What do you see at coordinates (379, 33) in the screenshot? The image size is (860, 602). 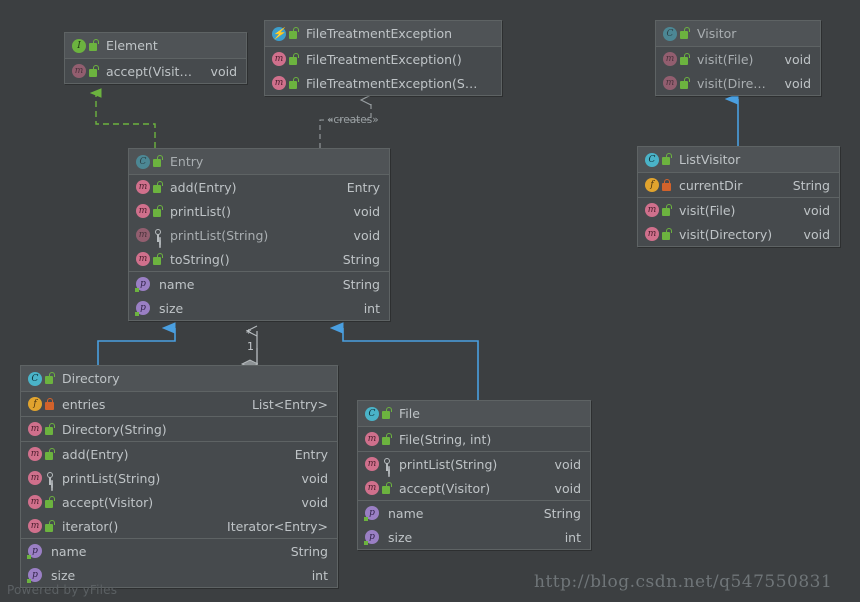 I see `node-title-filetreatmentexception: FileTreatmentException` at bounding box center [379, 33].